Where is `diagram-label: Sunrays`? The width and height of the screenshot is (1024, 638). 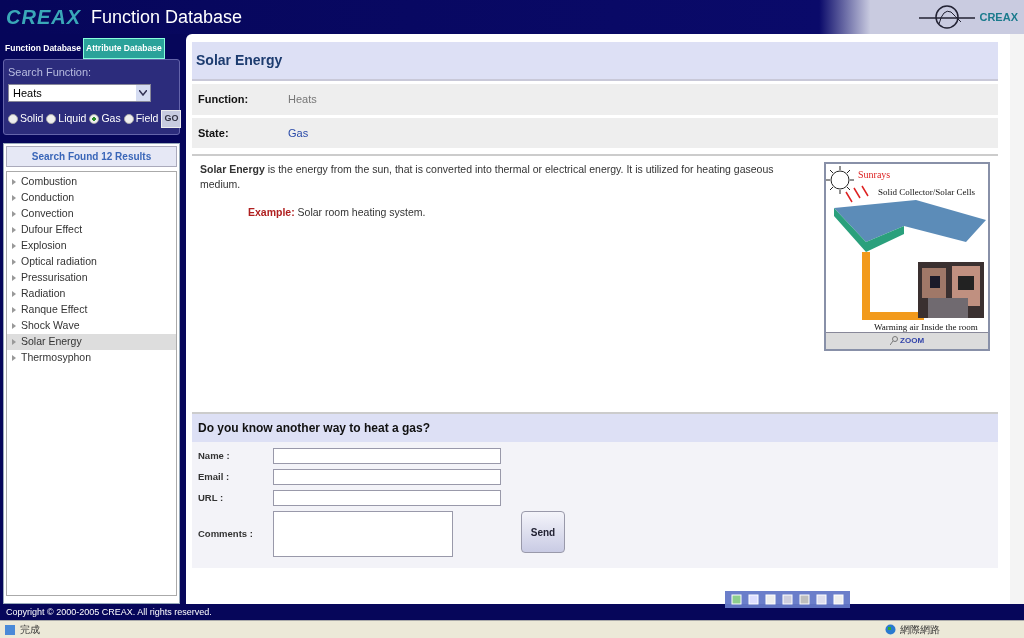 diagram-label: Sunrays is located at coordinates (874, 174).